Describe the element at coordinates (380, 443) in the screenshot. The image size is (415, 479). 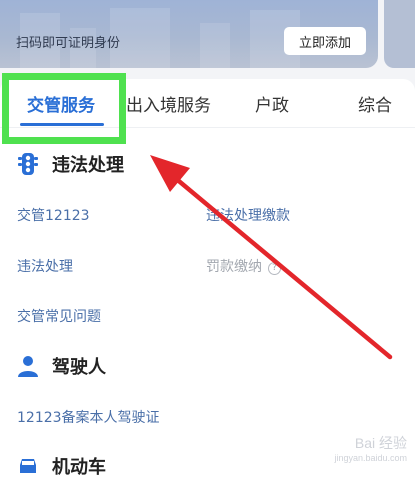
I see `watermark-main: Bai 经验` at that location.